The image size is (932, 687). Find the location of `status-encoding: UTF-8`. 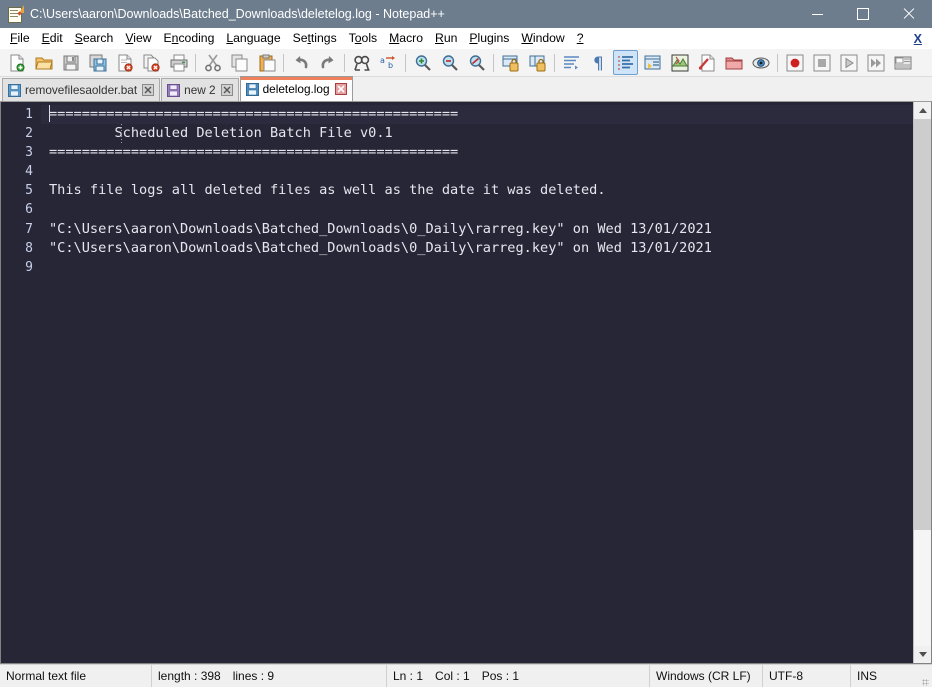

status-encoding: UTF-8 is located at coordinates (807, 676).